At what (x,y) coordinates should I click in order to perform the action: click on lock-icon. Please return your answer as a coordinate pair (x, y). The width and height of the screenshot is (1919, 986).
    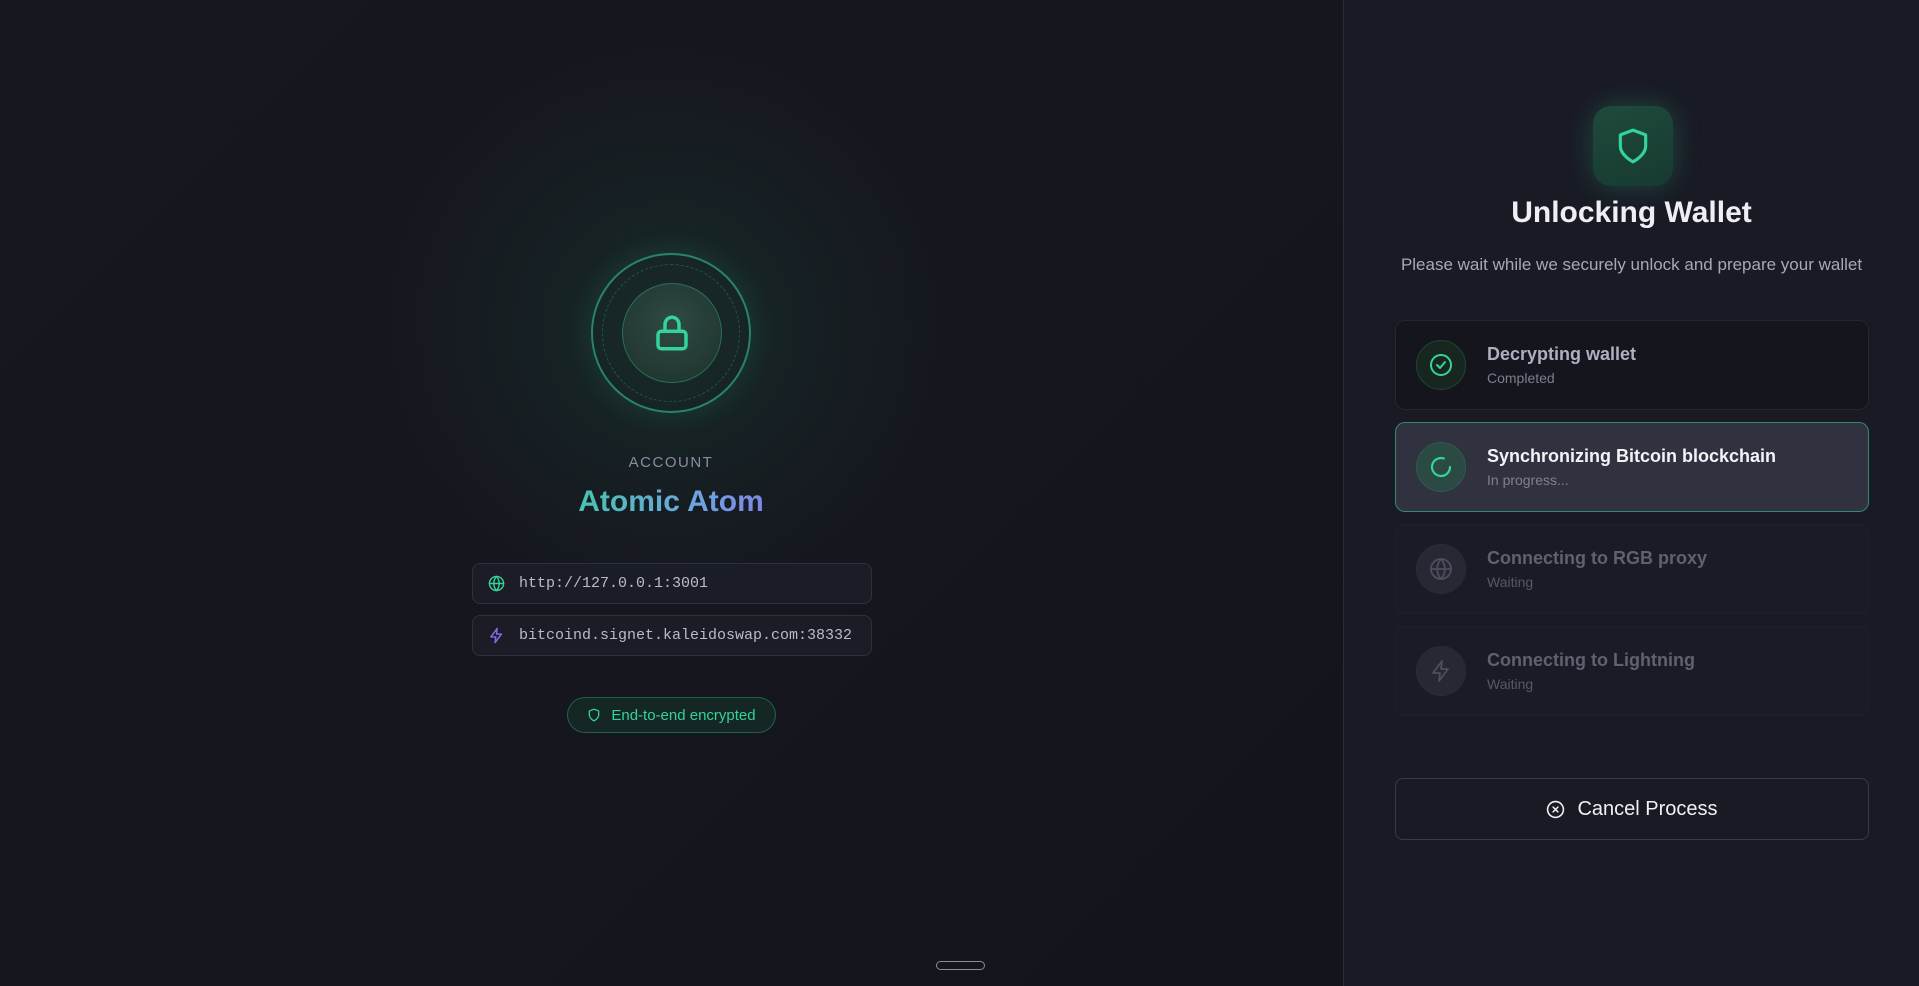
    Looking at the image, I should click on (672, 333).